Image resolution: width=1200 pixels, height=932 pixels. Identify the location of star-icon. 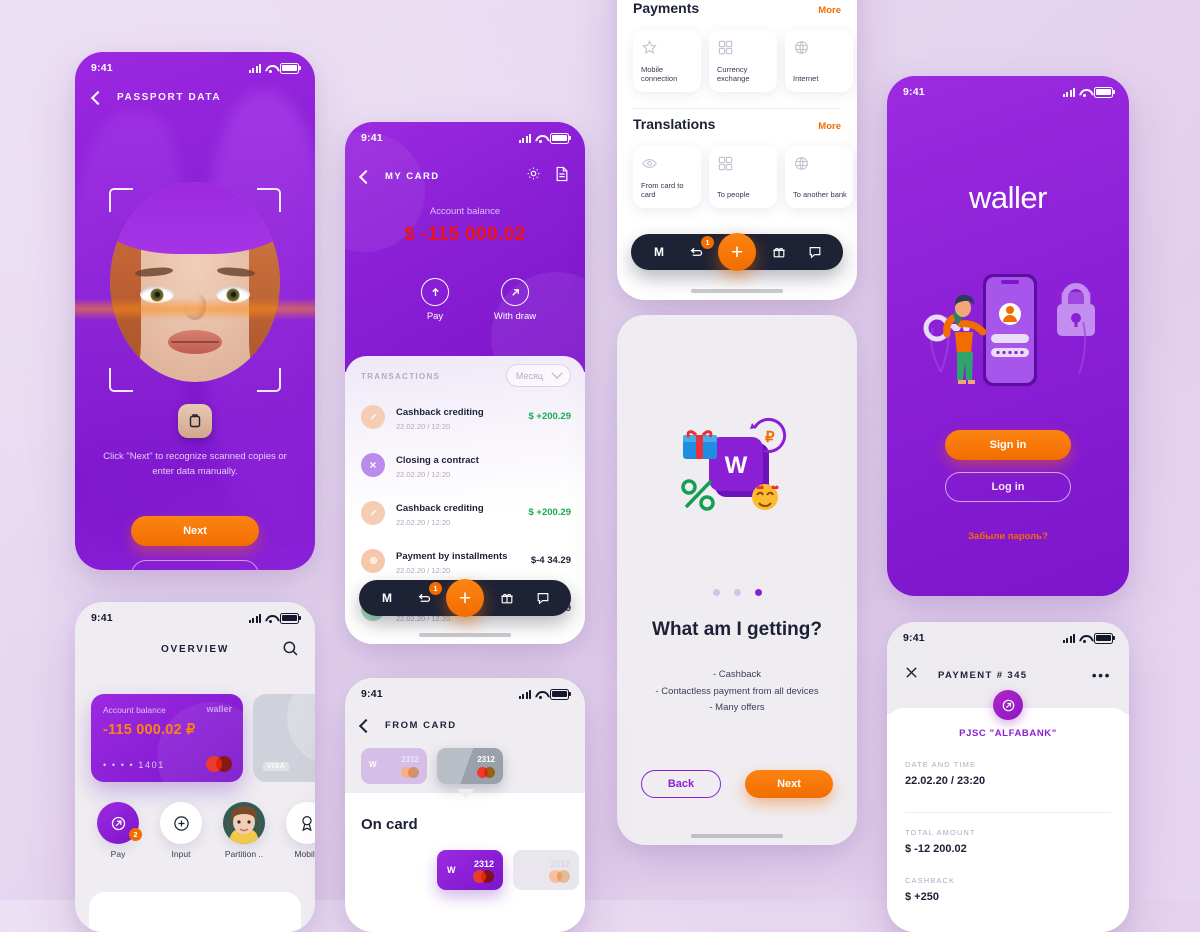
(649, 50).